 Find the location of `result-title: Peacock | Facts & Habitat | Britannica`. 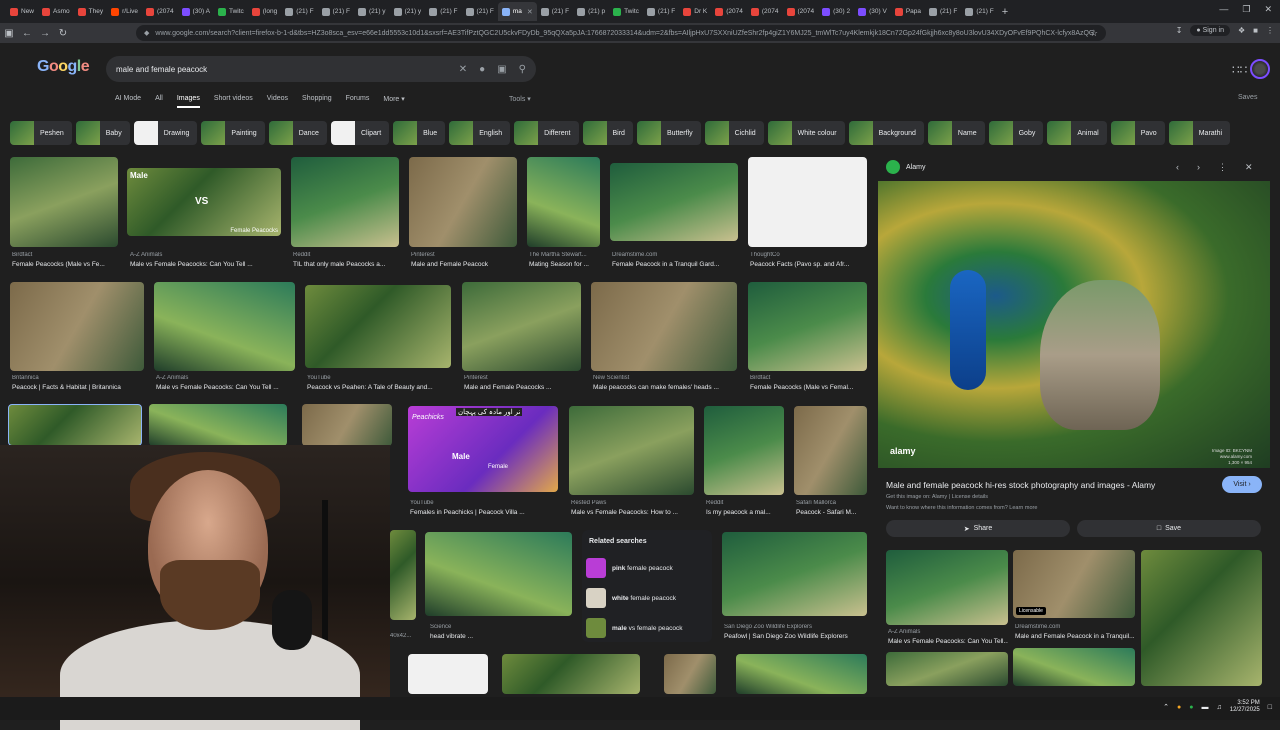

result-title: Peacock | Facts & Habitat | Britannica is located at coordinates (78, 387).